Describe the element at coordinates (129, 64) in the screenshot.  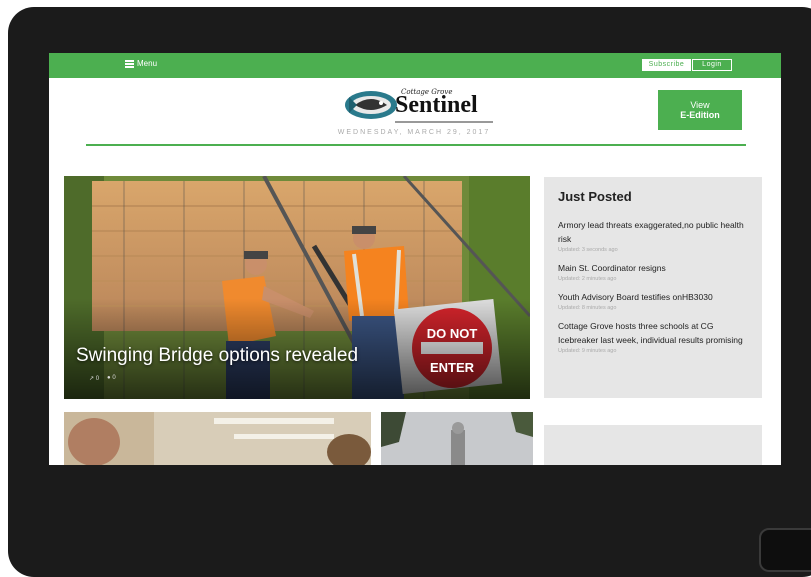
I see `hamburger-icon` at that location.